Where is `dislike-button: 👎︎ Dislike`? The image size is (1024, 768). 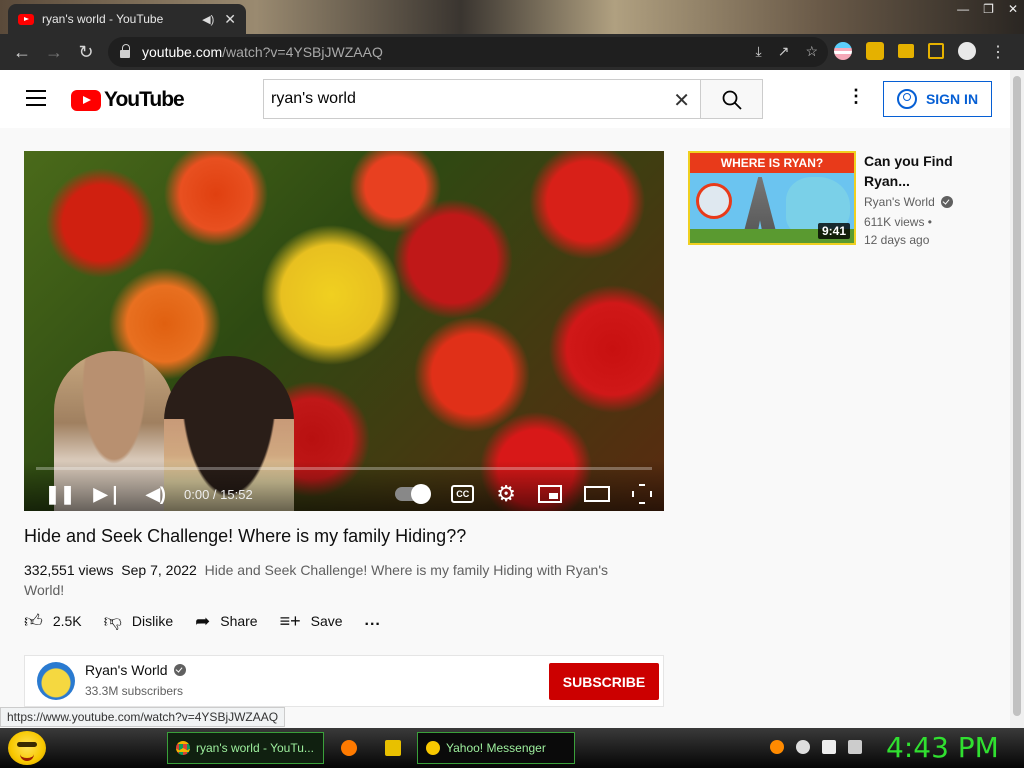 dislike-button: 👎︎ Dislike is located at coordinates (139, 621).